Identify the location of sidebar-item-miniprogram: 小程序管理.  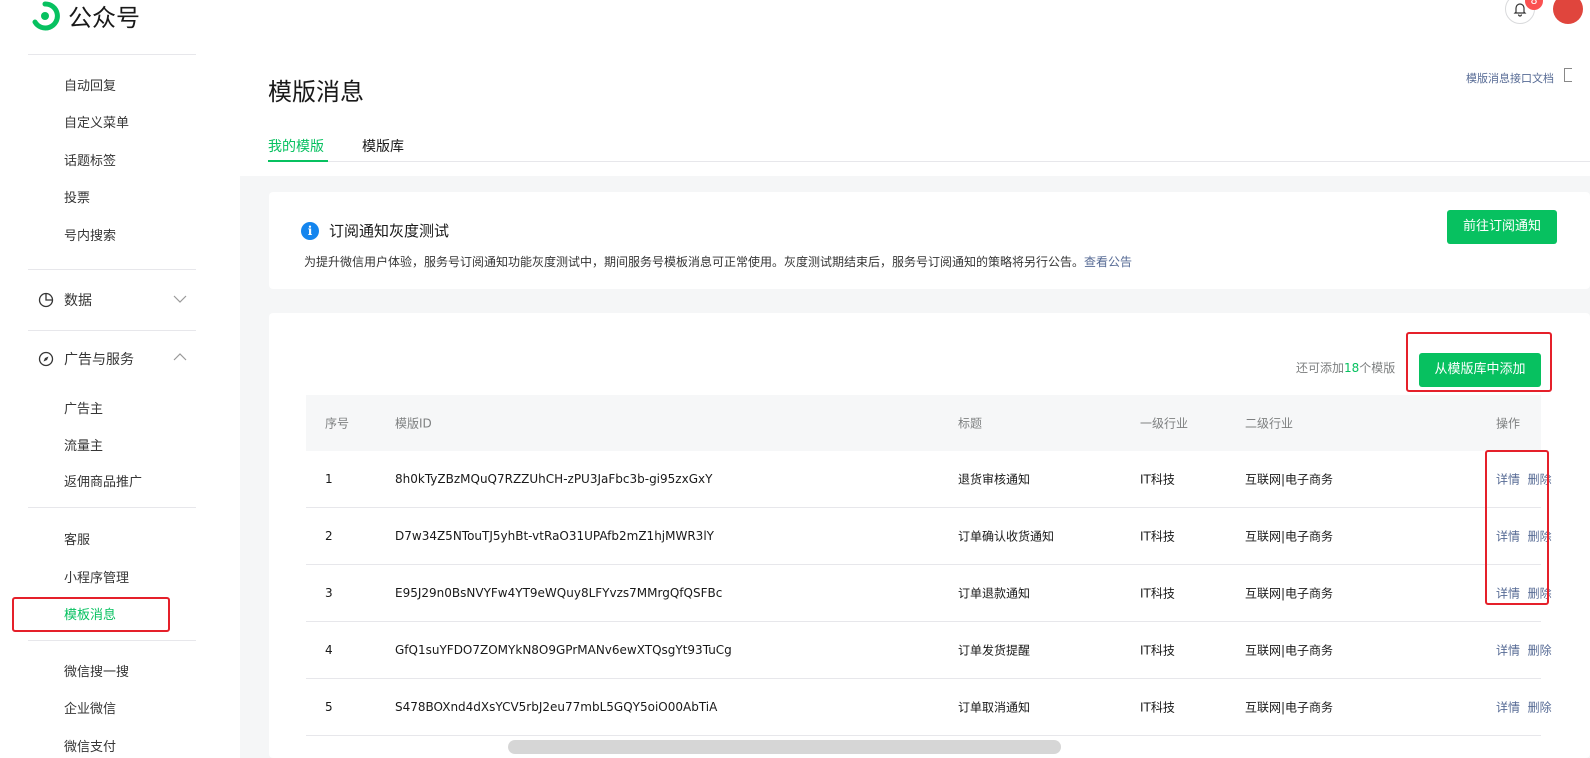
(96, 576).